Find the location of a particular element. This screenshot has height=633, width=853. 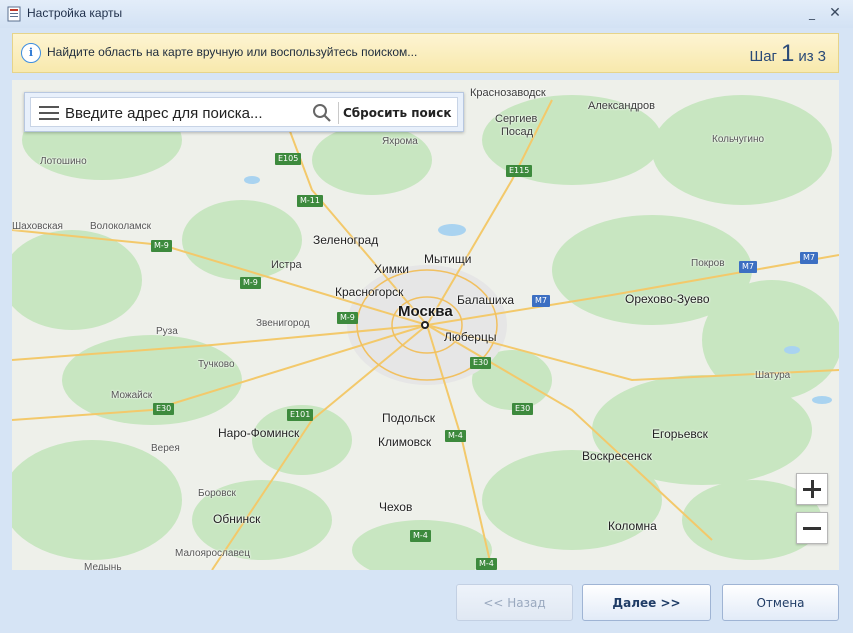

city-label: Химки is located at coordinates (391, 269).